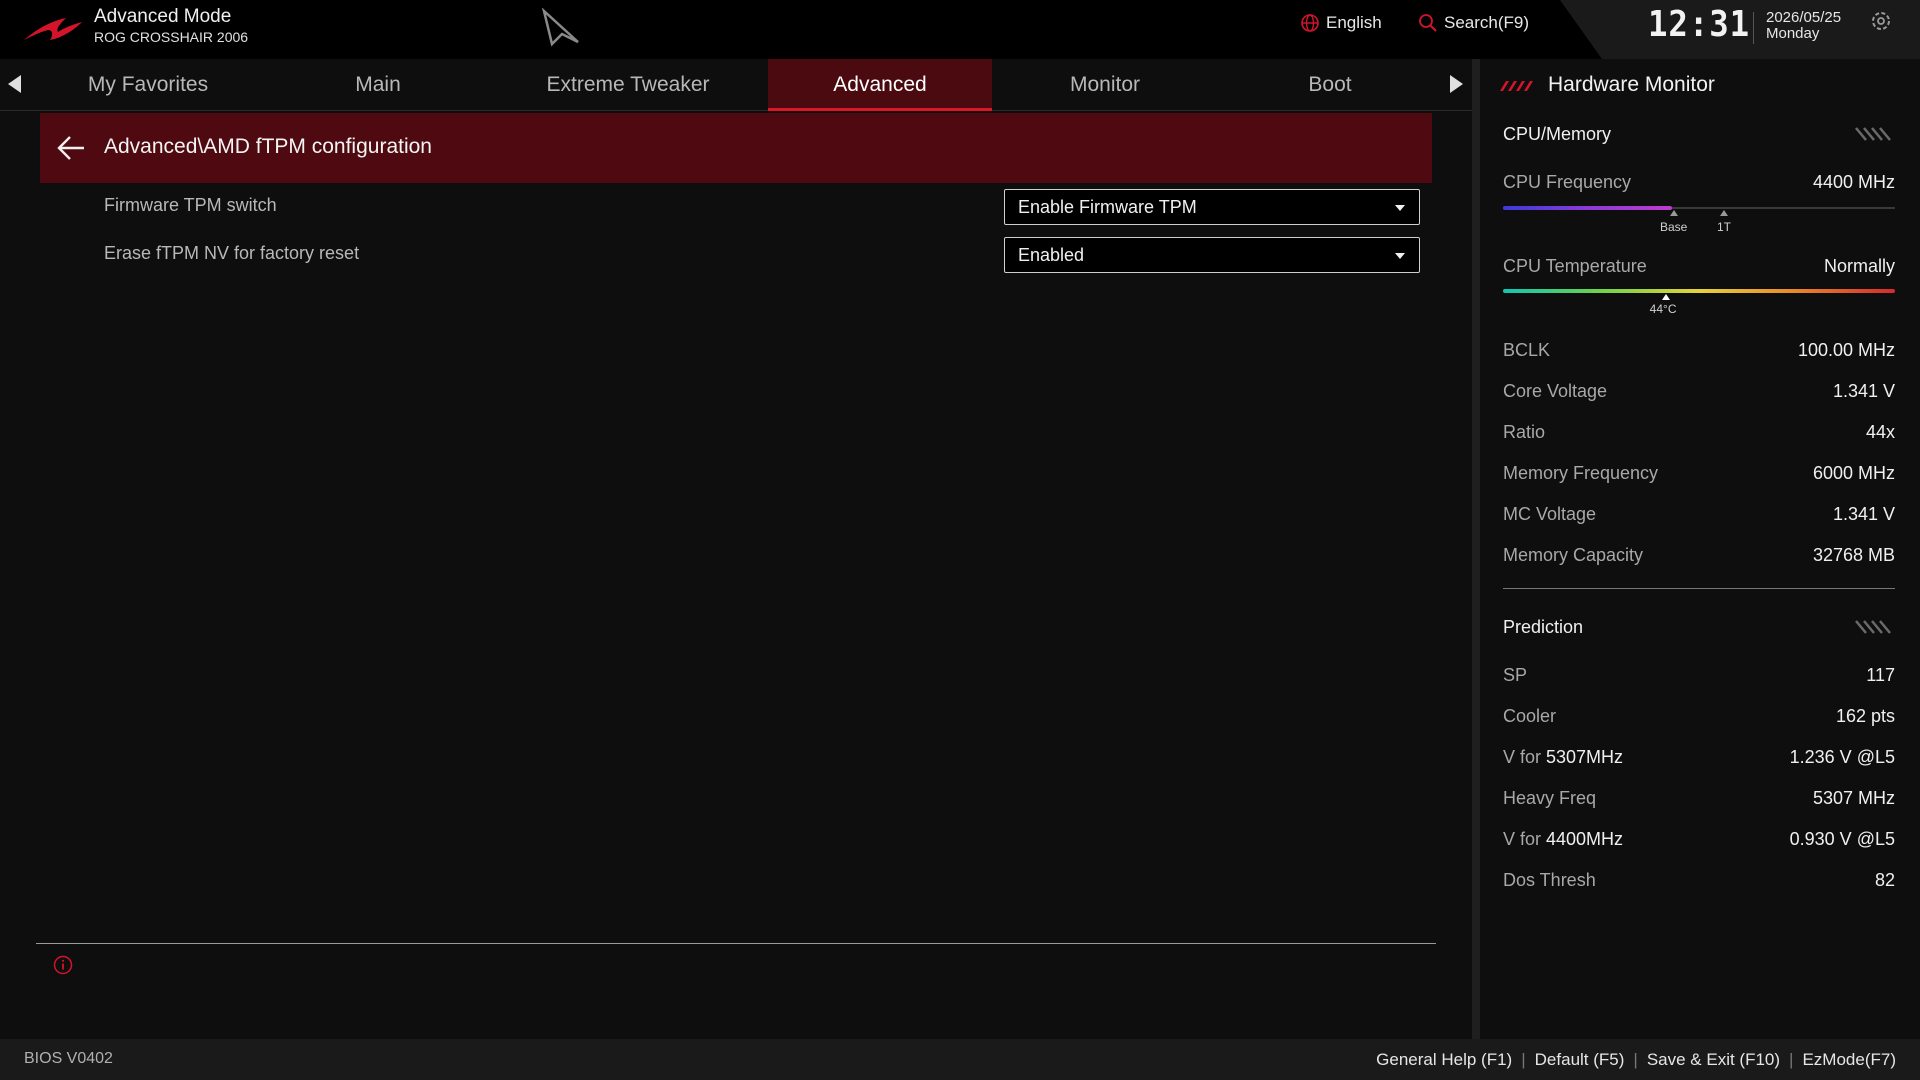  What do you see at coordinates (1587, 208) in the screenshot?
I see `cpu-frequency-fill` at bounding box center [1587, 208].